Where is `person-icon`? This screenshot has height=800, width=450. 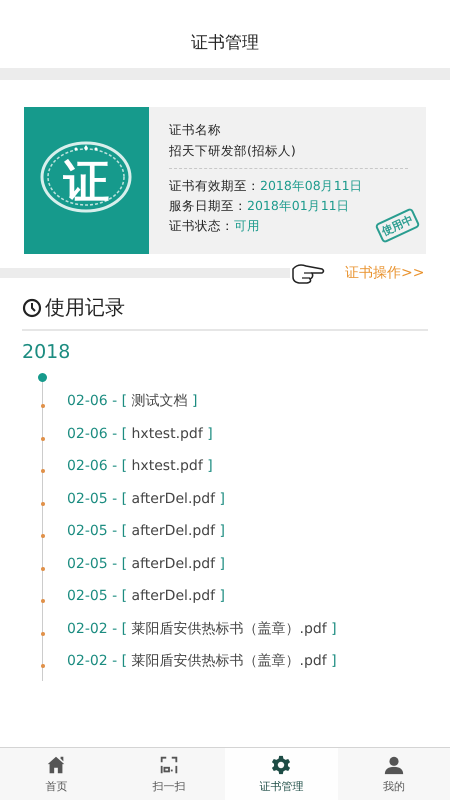
person-icon is located at coordinates (393, 765).